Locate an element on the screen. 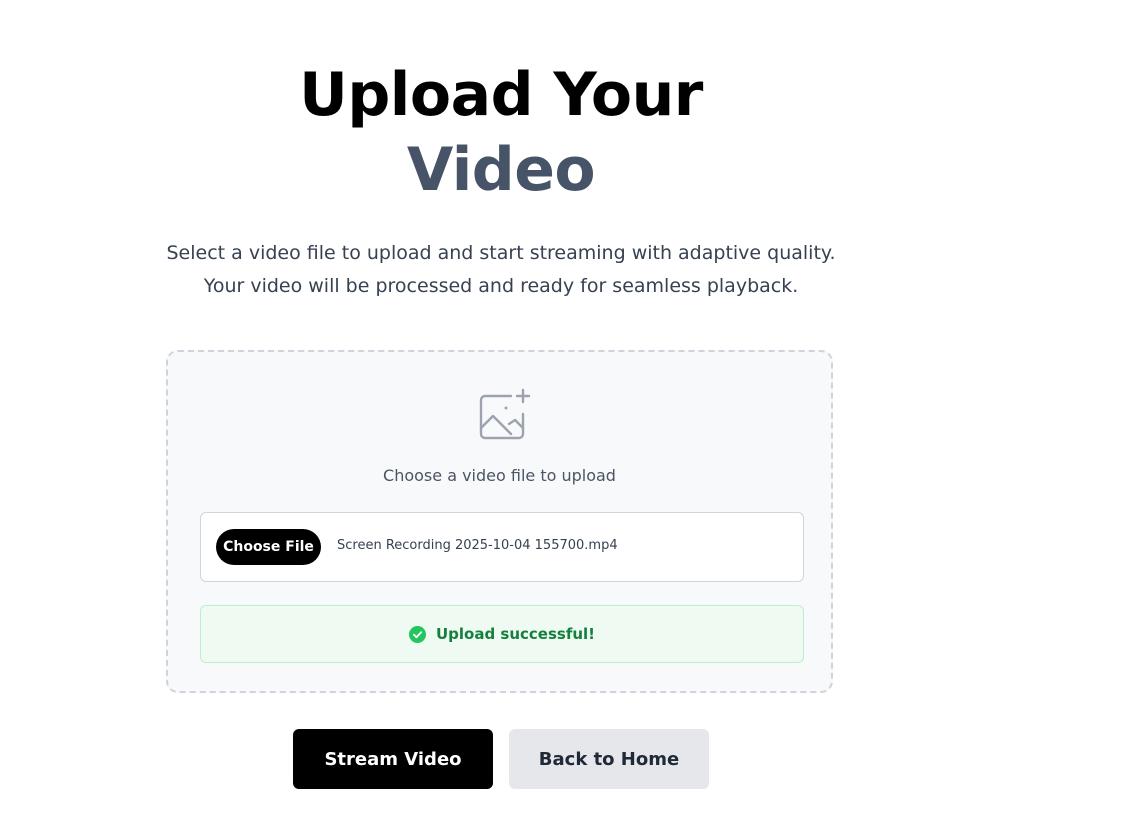 Image resolution: width=1122 pixels, height=837 pixels. upload-status-banner: Upload successful! is located at coordinates (502, 634).